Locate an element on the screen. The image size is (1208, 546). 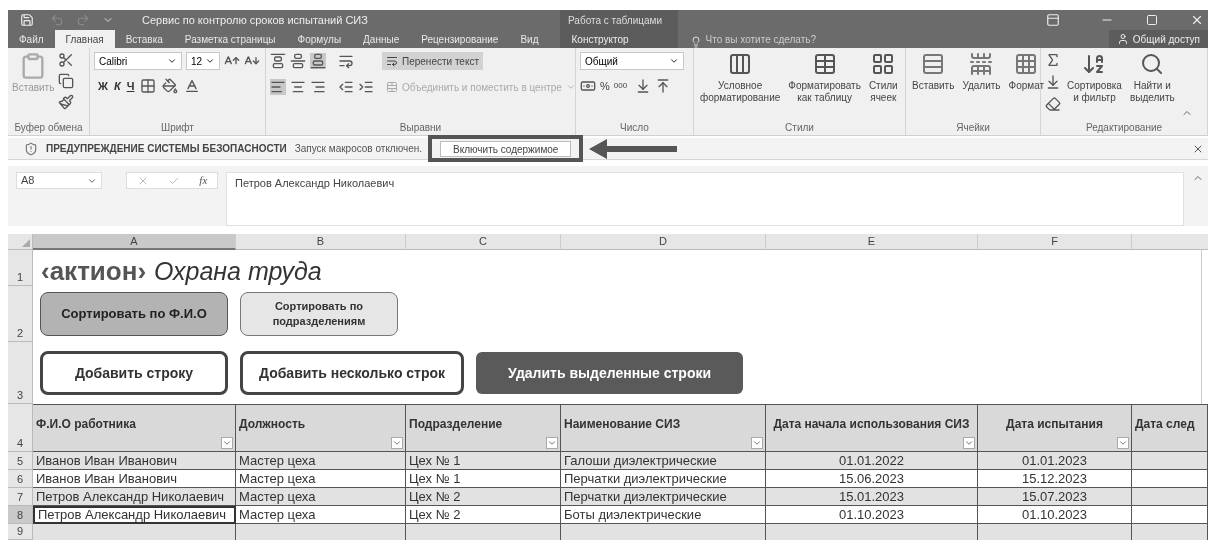
row-header: 7 is located at coordinates (20, 497).